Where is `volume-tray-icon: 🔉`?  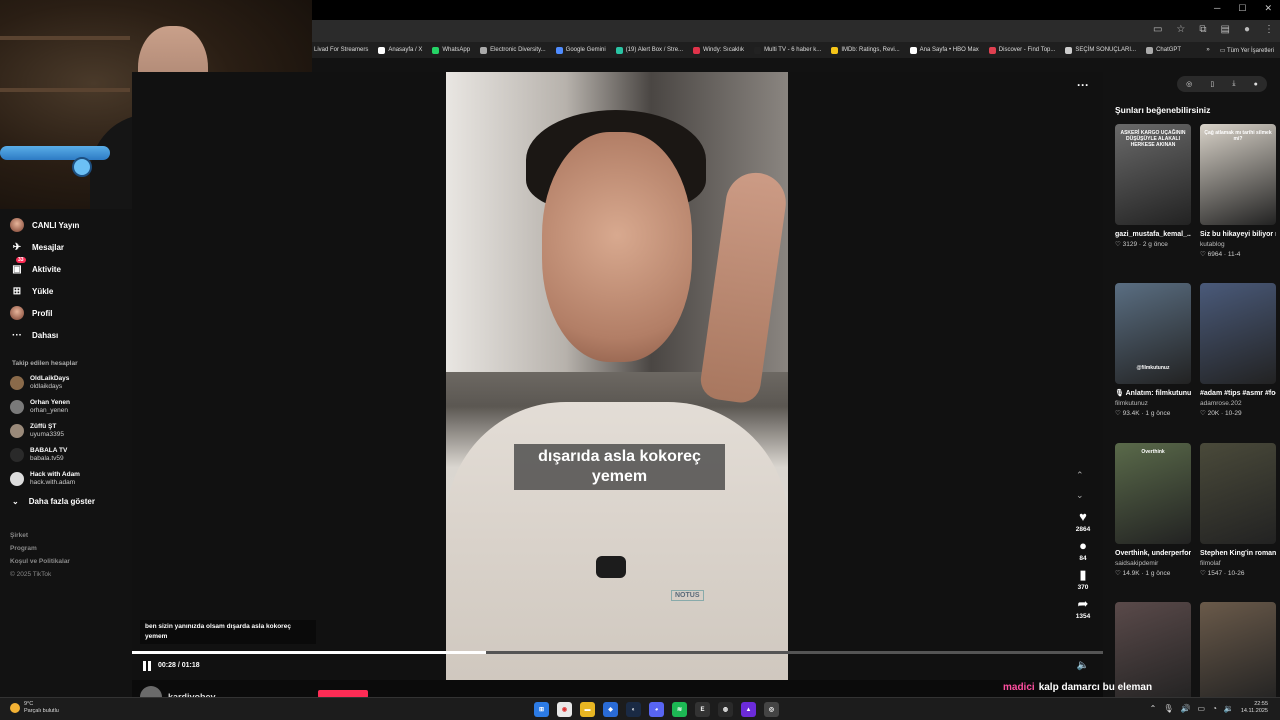
volume-tray-icon: 🔉 is located at coordinates (1229, 708).